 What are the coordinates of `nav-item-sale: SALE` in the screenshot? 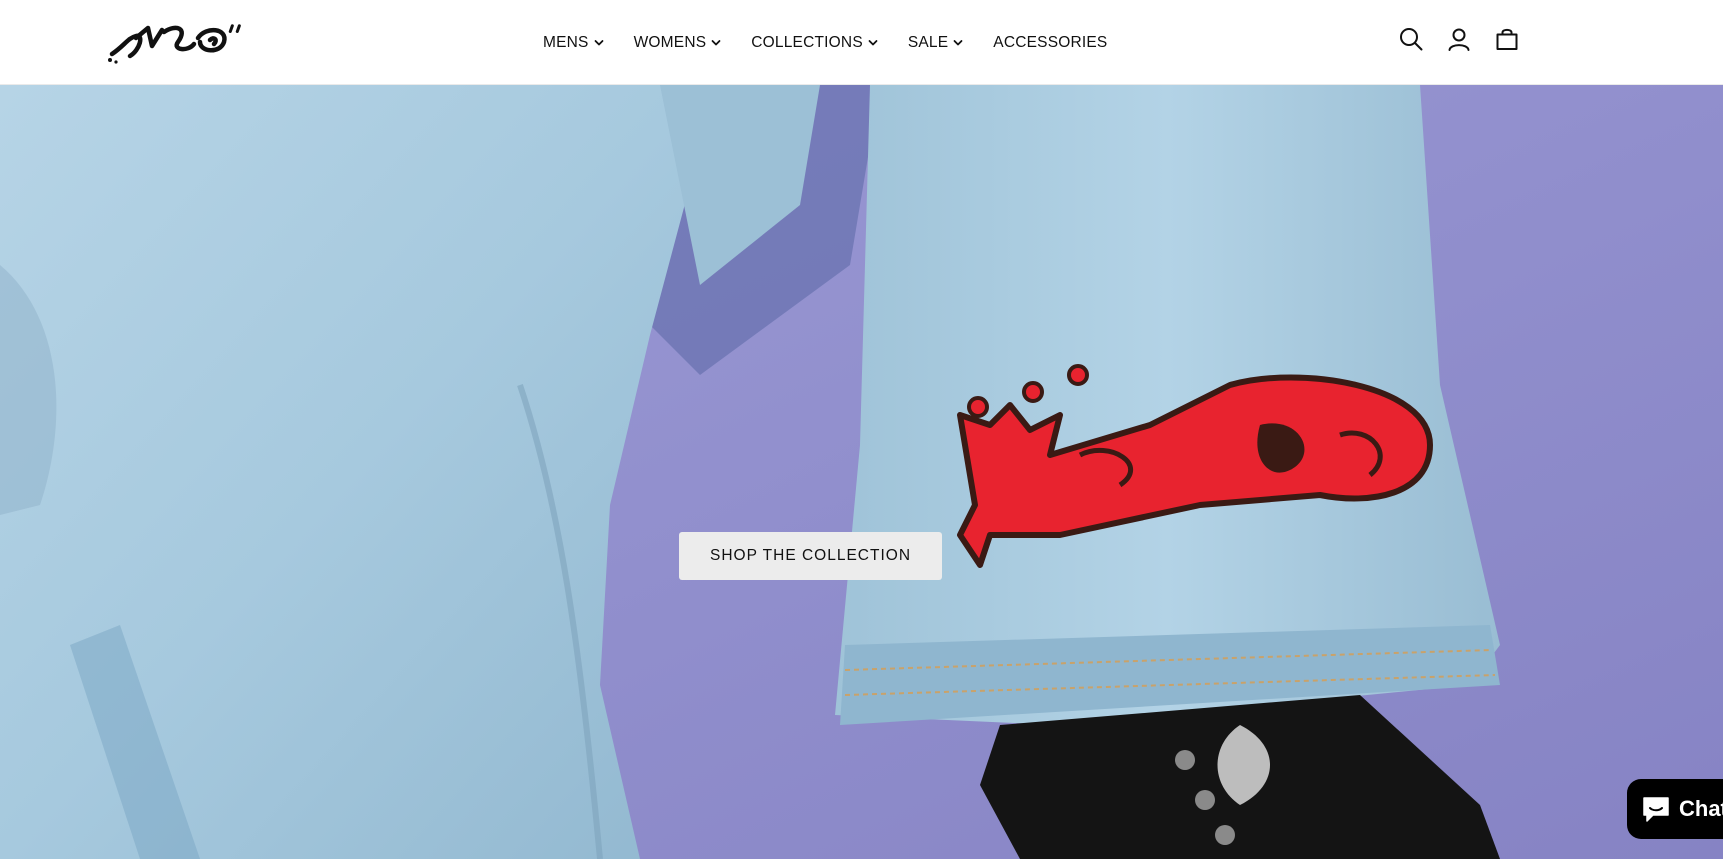 It's located at (935, 43).